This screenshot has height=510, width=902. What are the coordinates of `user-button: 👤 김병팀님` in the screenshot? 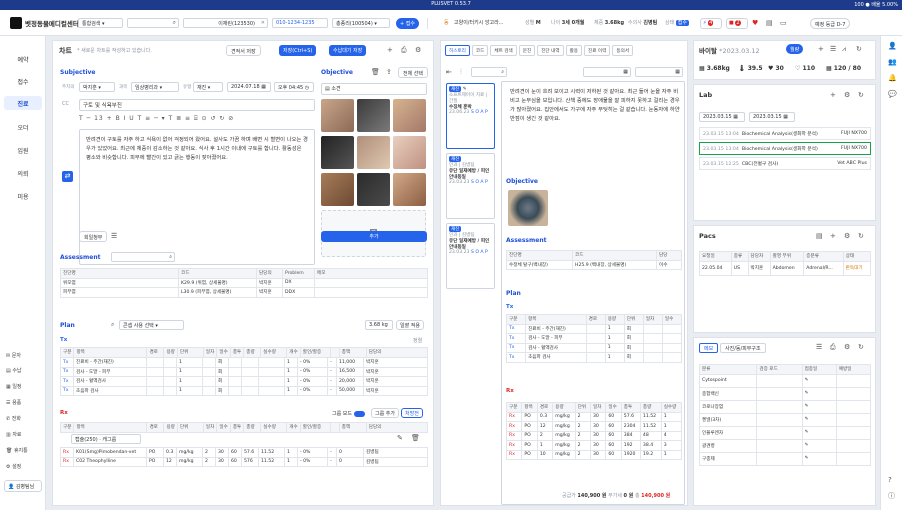 It's located at (23, 486).